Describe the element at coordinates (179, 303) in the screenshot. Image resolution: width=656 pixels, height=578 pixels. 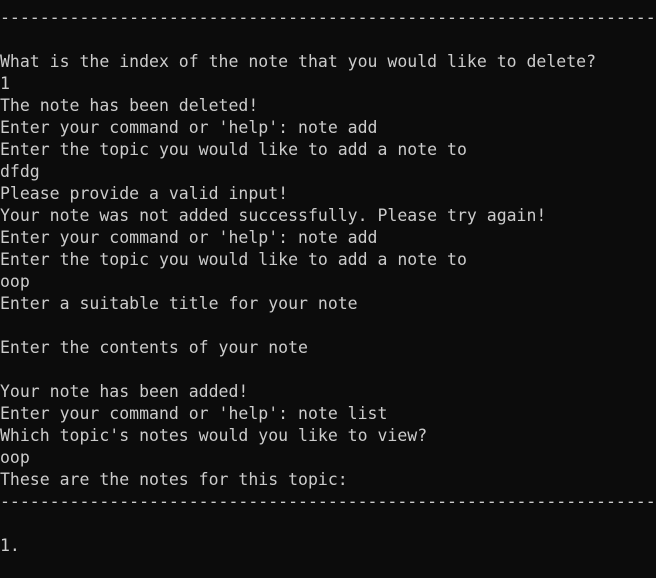
I see `output-line: Enter a suitable title for your note` at that location.